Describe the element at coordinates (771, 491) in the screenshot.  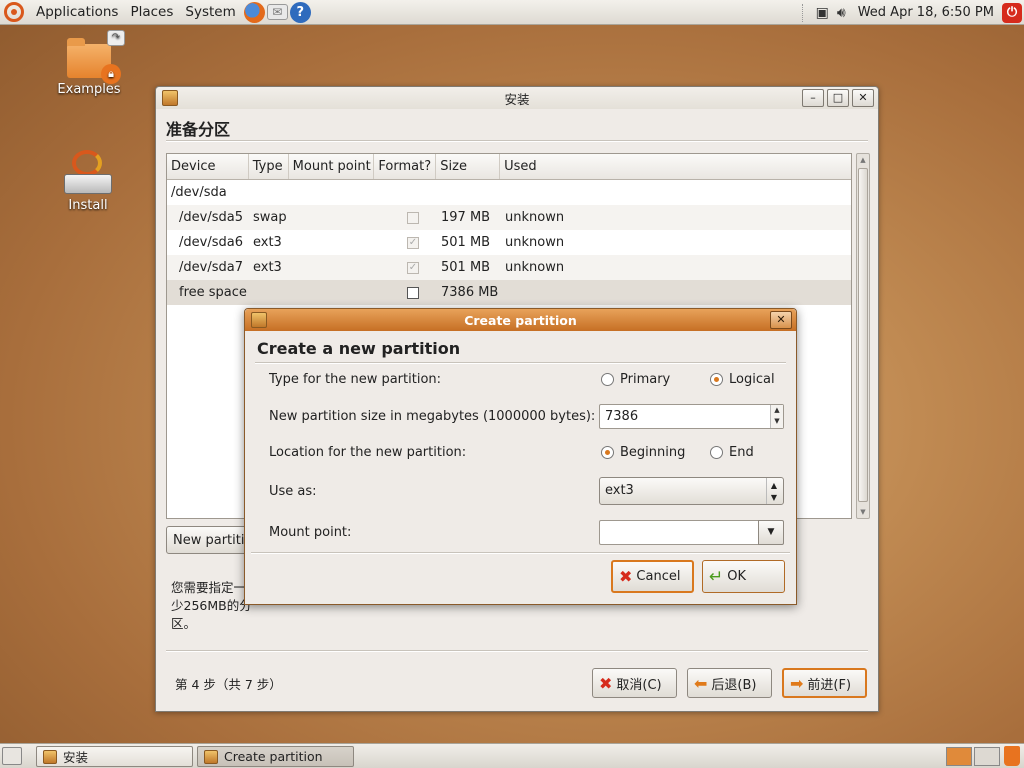
I see `combo-arrows-icon: ▲ ▼` at that location.